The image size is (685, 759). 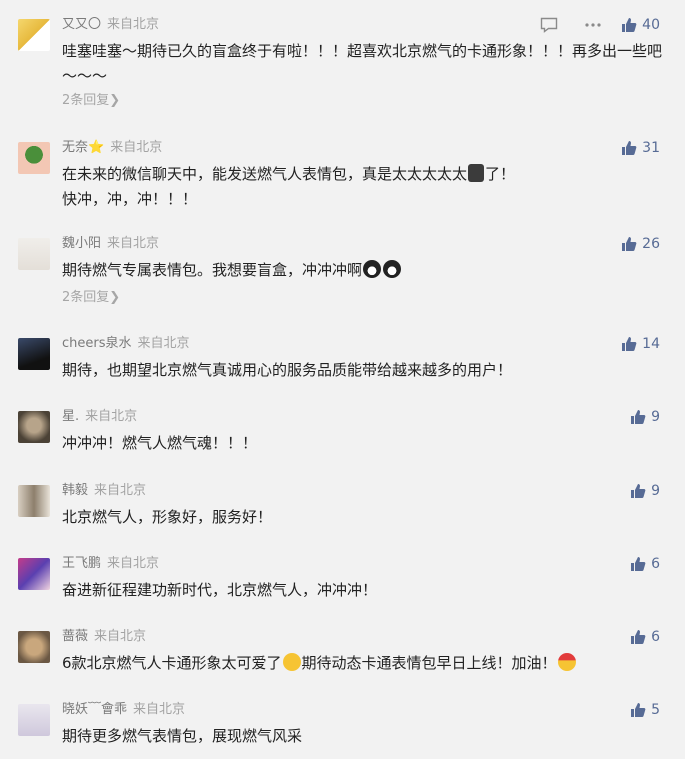 What do you see at coordinates (640, 148) in the screenshot?
I see `like-button: 31` at bounding box center [640, 148].